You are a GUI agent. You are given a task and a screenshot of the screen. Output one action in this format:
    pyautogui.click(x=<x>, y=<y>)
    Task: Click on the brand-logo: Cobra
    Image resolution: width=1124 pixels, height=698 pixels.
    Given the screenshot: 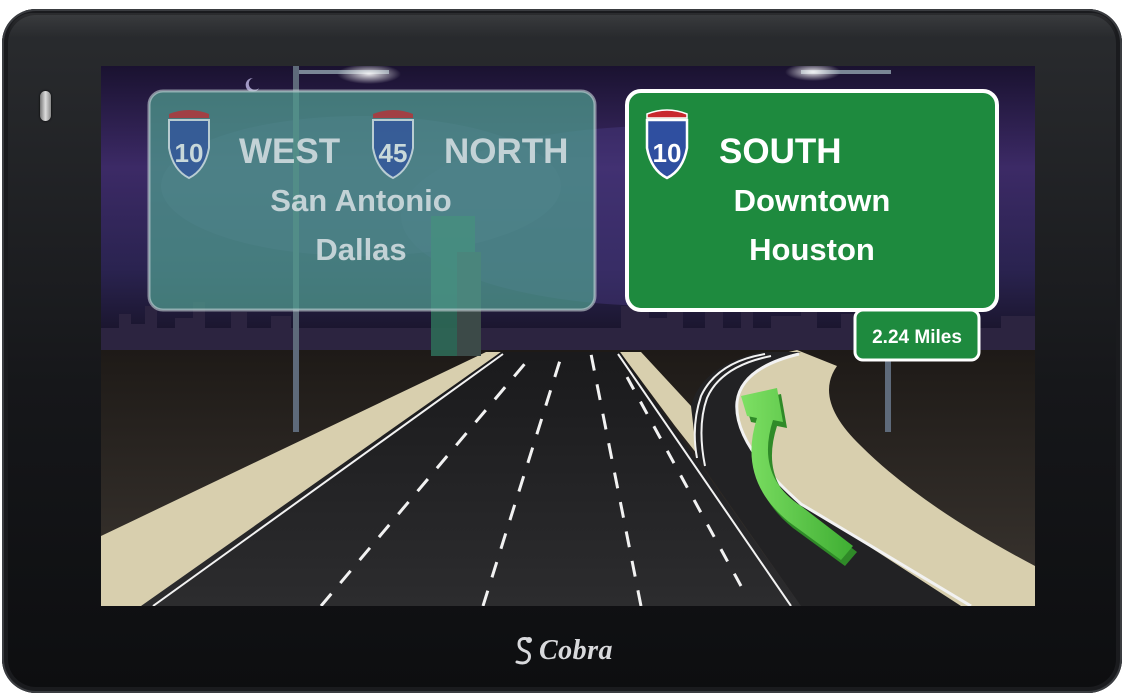 What is the action you would take?
    pyautogui.click(x=562, y=653)
    